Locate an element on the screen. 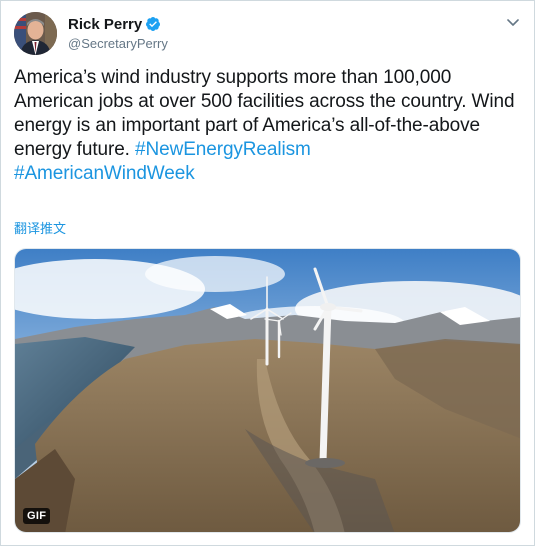 This screenshot has height=546, width=535. gif-badge: GIF is located at coordinates (37, 516).